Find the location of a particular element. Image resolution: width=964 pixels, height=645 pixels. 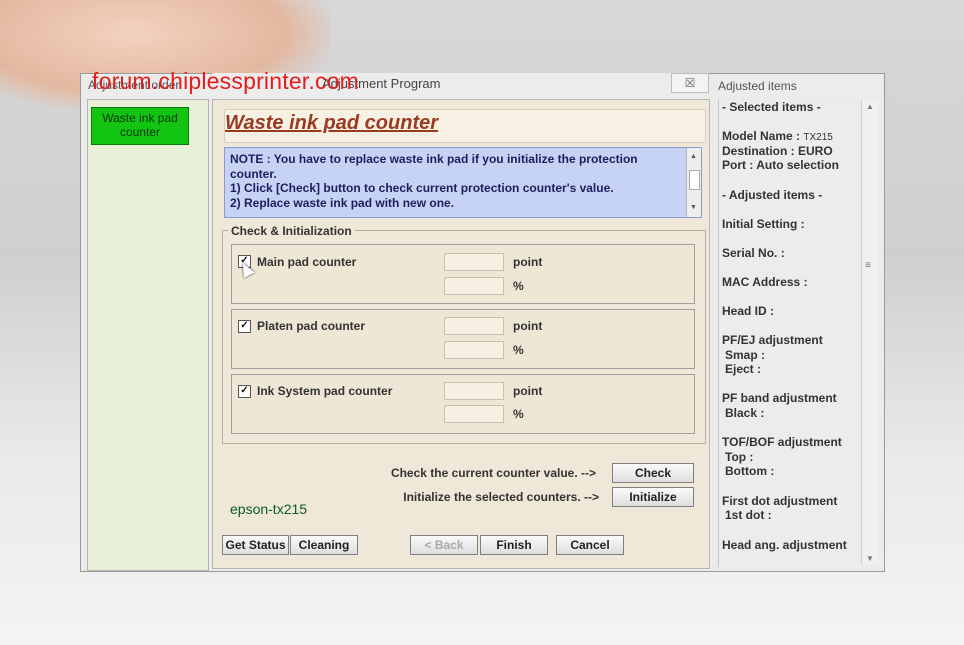

watermark-text: forum.chiplessprinter.com is located at coordinates (226, 81).